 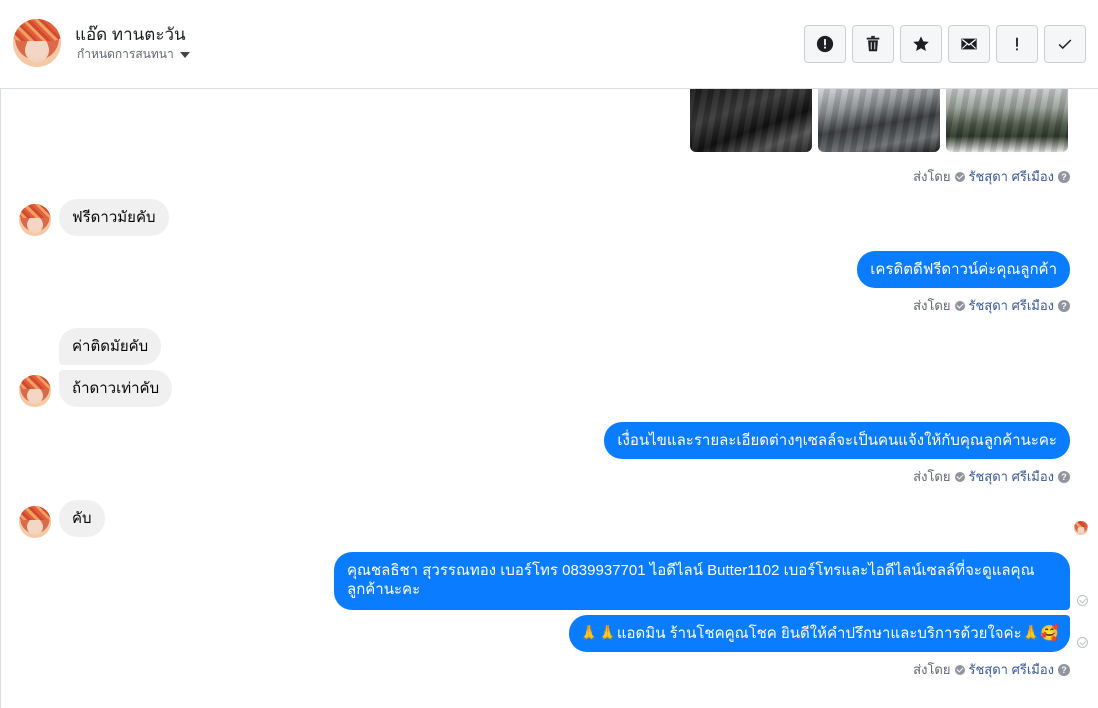 I want to click on delete-button, so click(x=873, y=44).